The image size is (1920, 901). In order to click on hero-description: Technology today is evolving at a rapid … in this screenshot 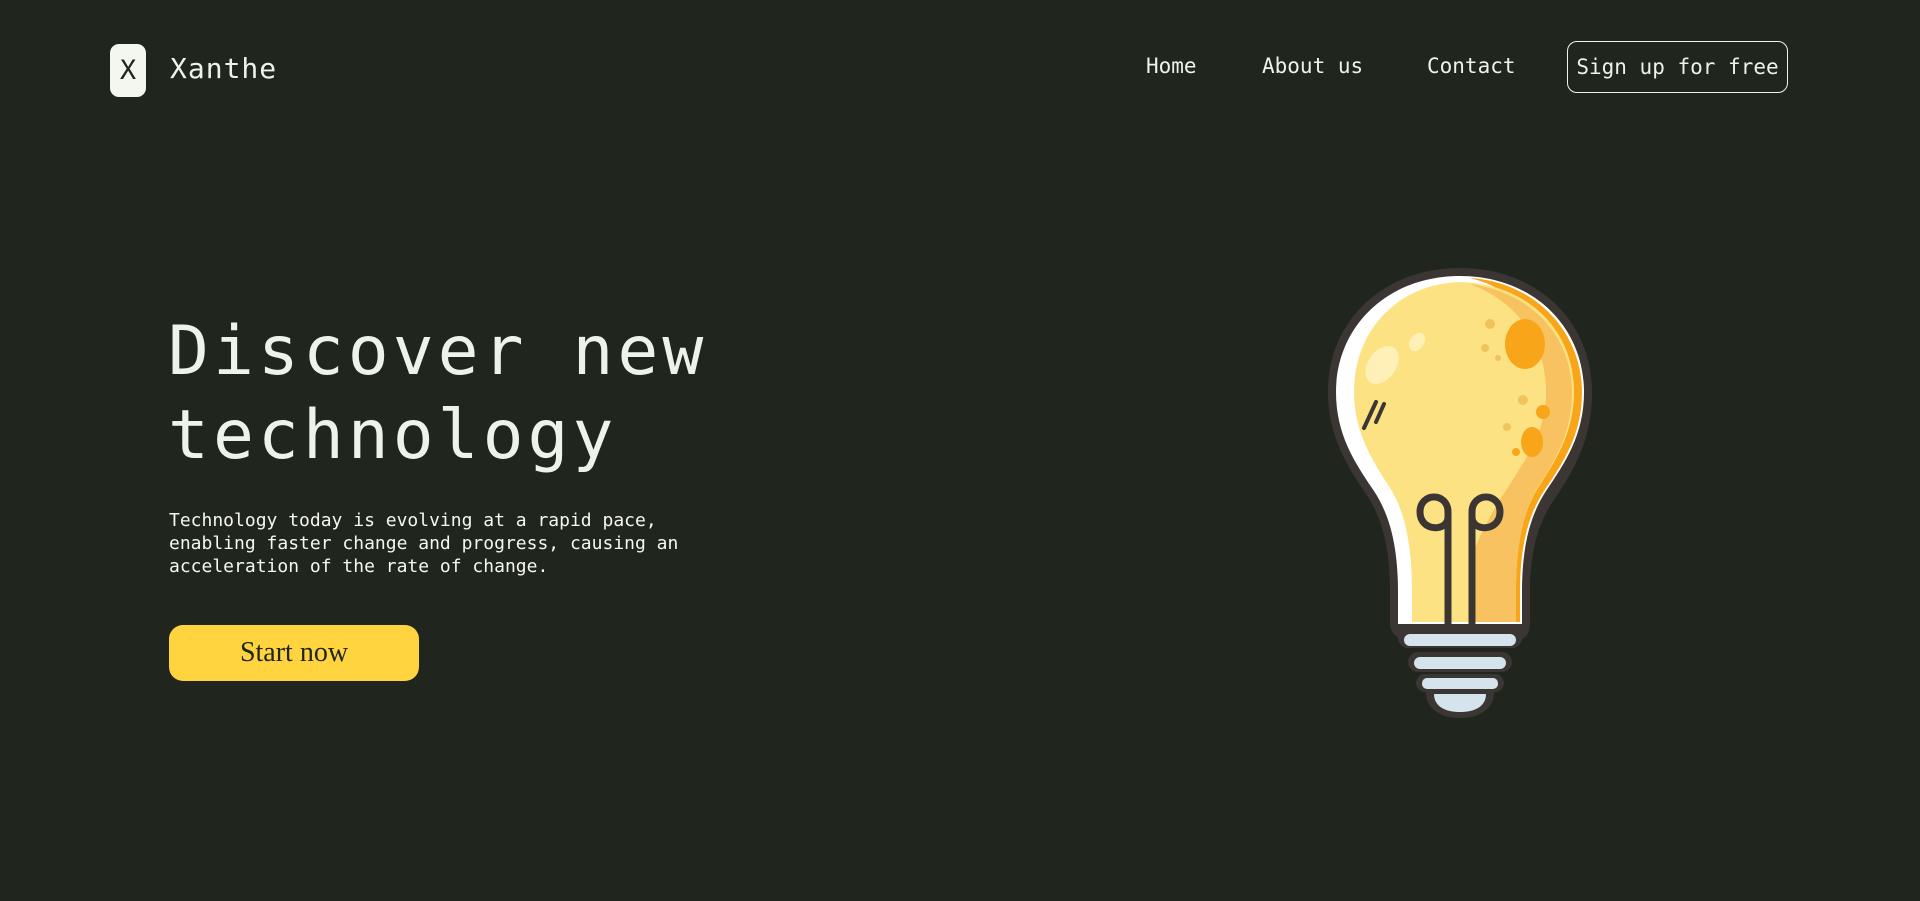, I will do `click(424, 543)`.